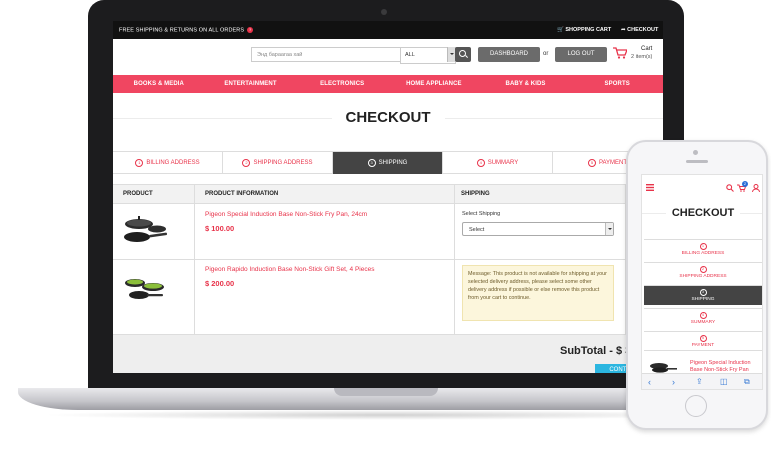  Describe the element at coordinates (639, 30) in the screenshot. I see `checkout-link: ➦ CHECKOUT` at that location.